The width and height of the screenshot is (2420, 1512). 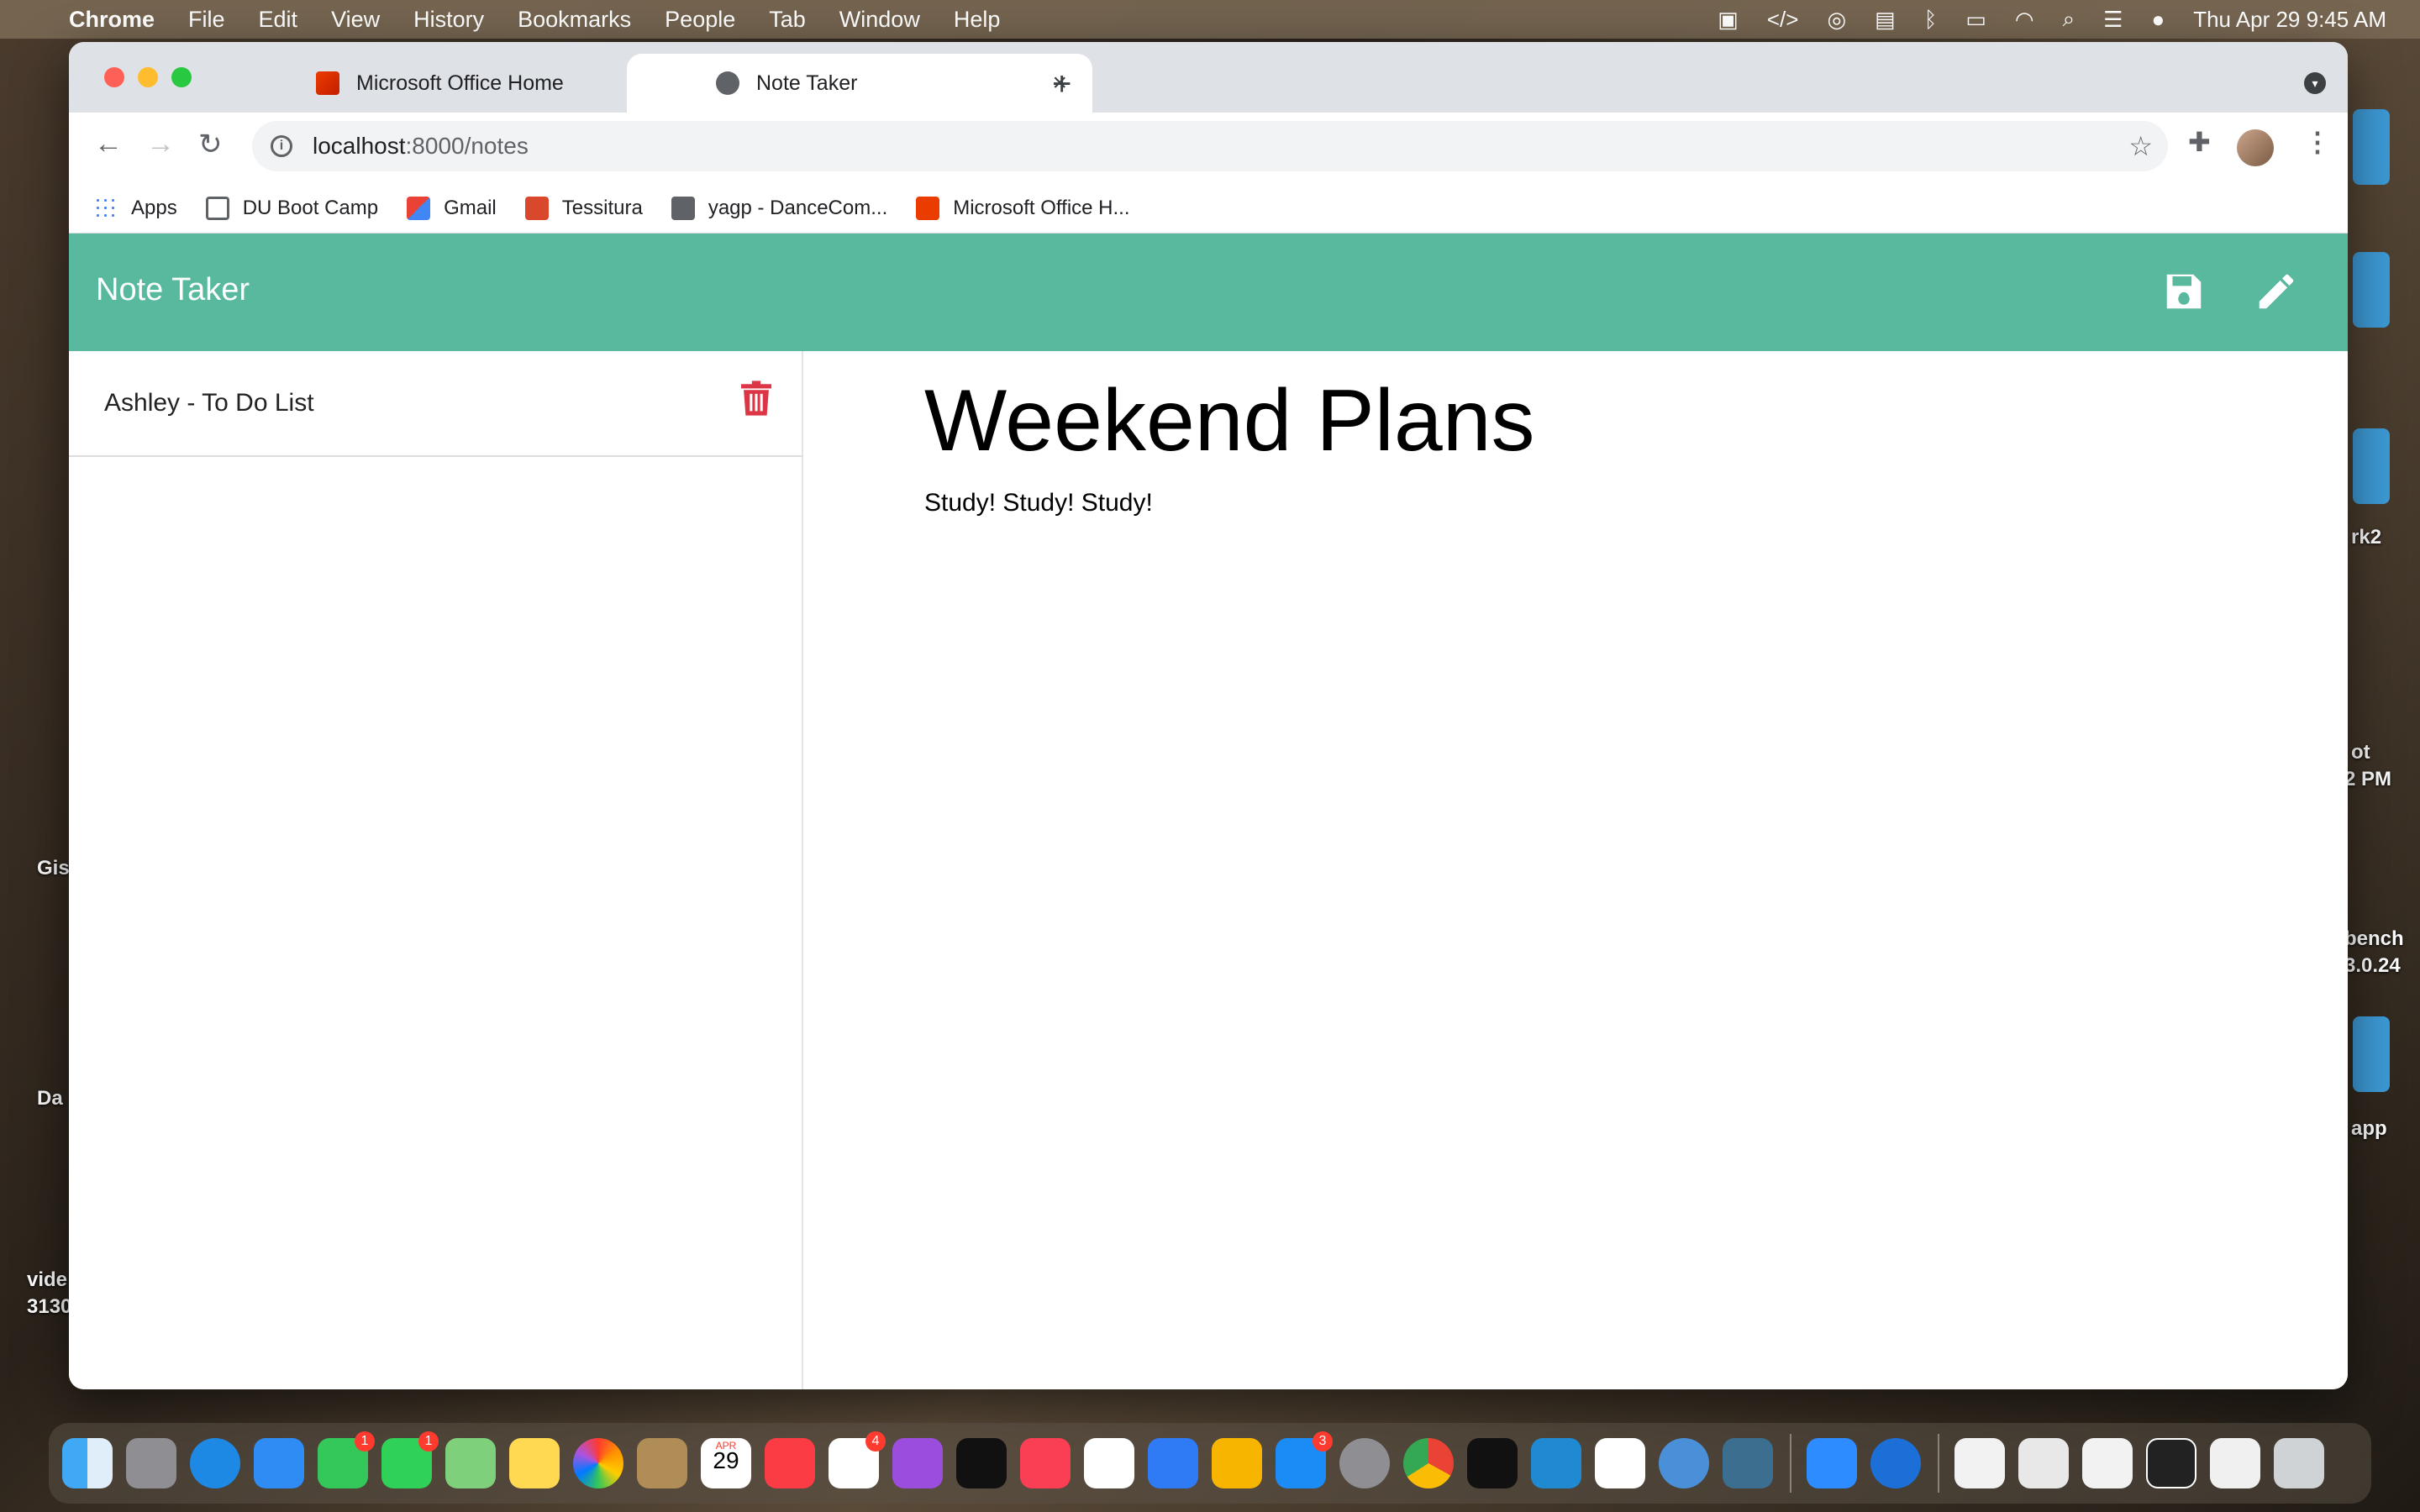 I want to click on desktop-label: 3.0.24, so click(x=2372, y=966).